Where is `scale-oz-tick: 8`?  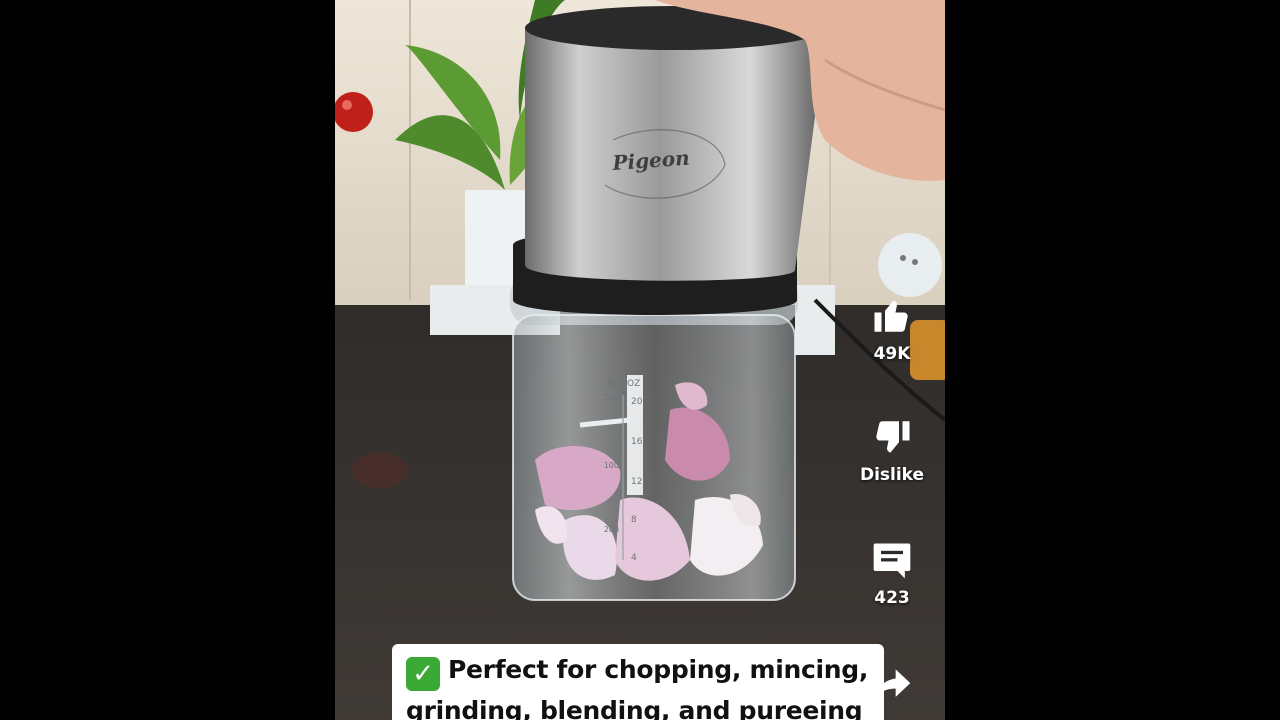
scale-oz-tick: 8 is located at coordinates (634, 520).